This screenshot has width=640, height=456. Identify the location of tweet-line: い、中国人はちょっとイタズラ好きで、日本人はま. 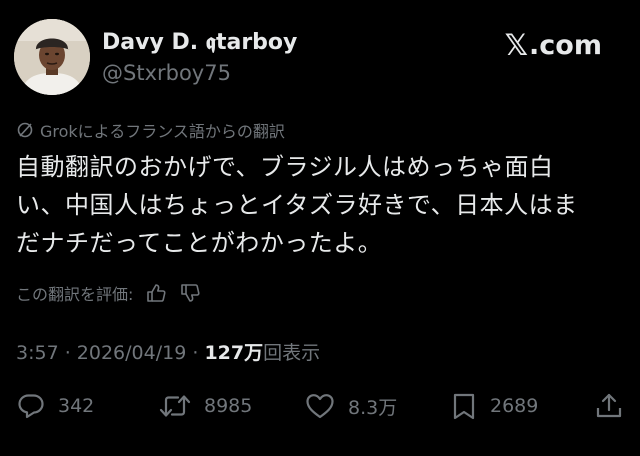
(297, 205).